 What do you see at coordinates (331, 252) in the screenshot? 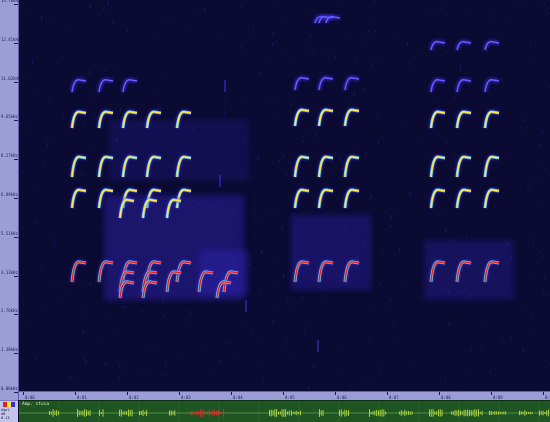
I see `noise-haze` at bounding box center [331, 252].